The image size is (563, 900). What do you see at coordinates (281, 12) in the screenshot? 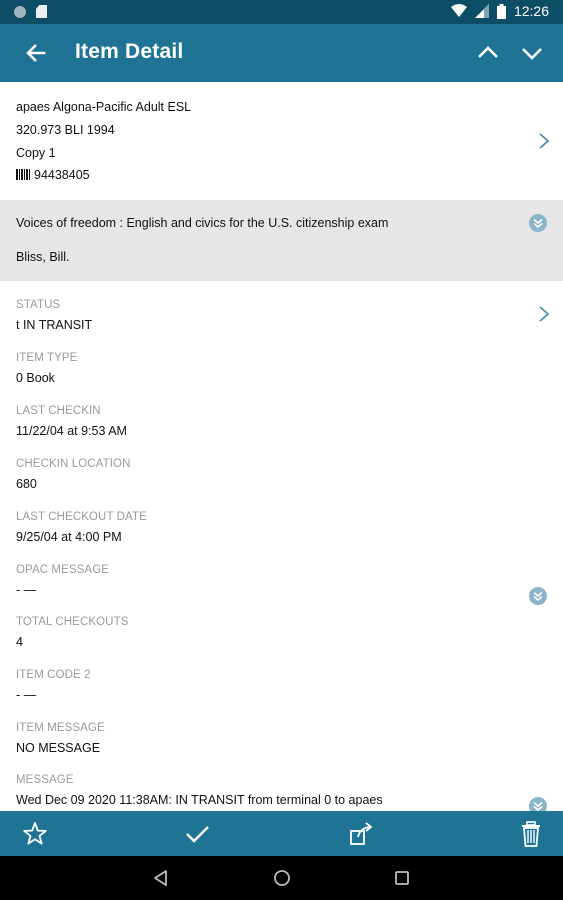
I see `status-bar: 12:26` at bounding box center [281, 12].